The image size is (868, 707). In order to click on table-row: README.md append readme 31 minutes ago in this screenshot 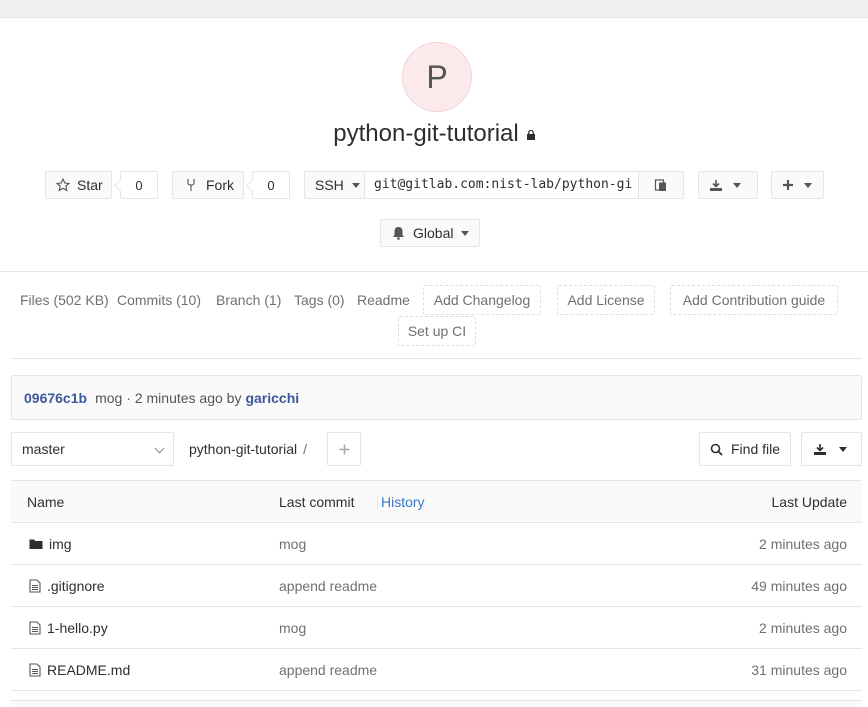, I will do `click(436, 670)`.